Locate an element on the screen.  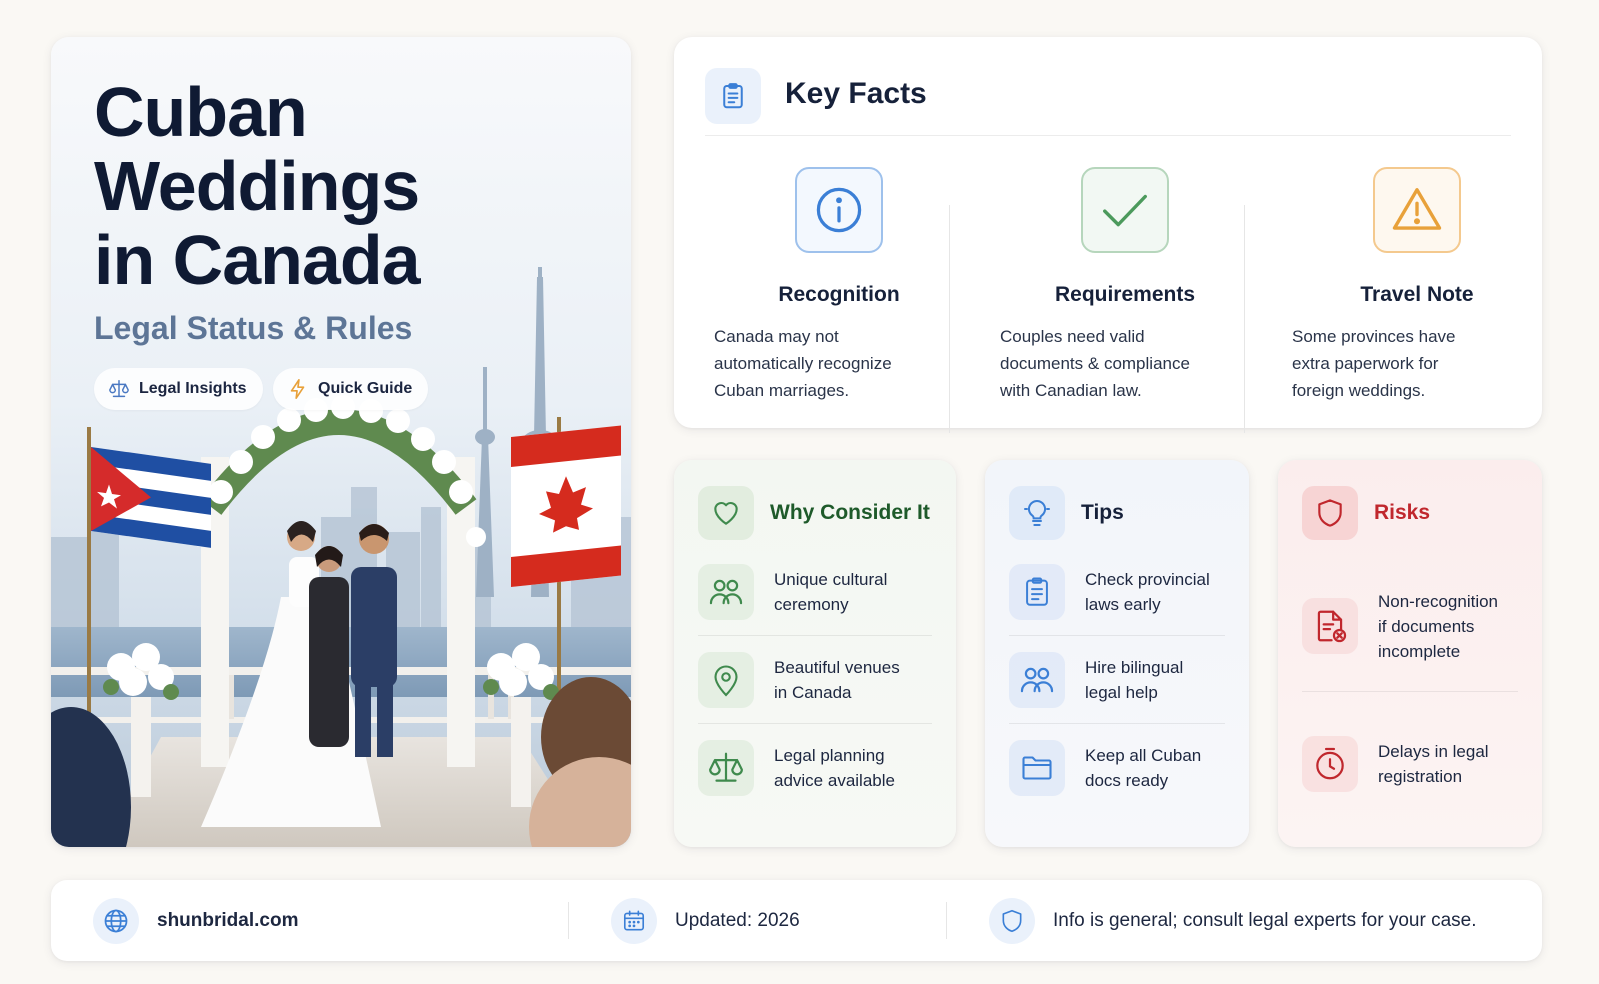
fact-desc-line: extra paperwork for is located at coordinates (1365, 363).